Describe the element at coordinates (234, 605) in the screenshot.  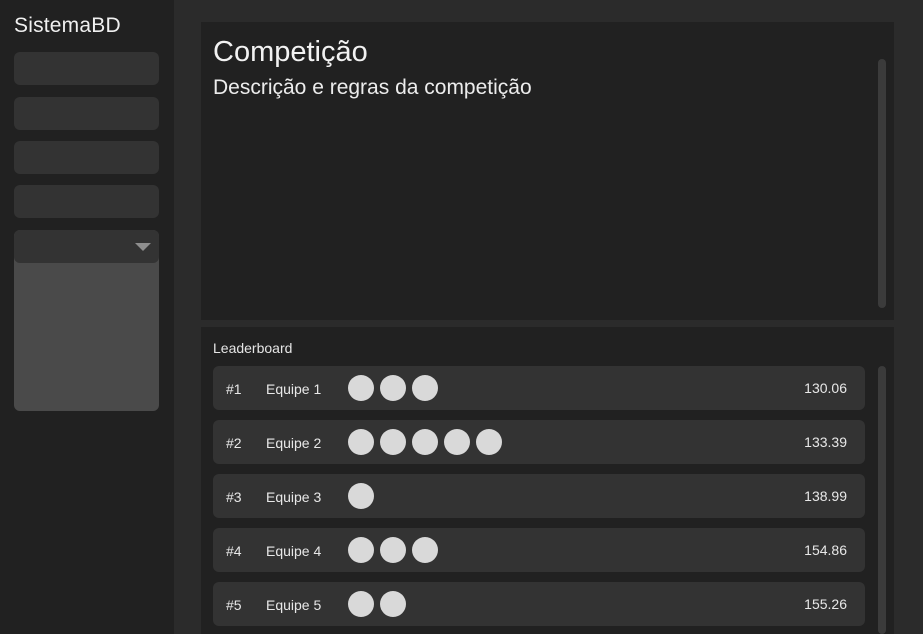
I see `rank-label: #5` at that location.